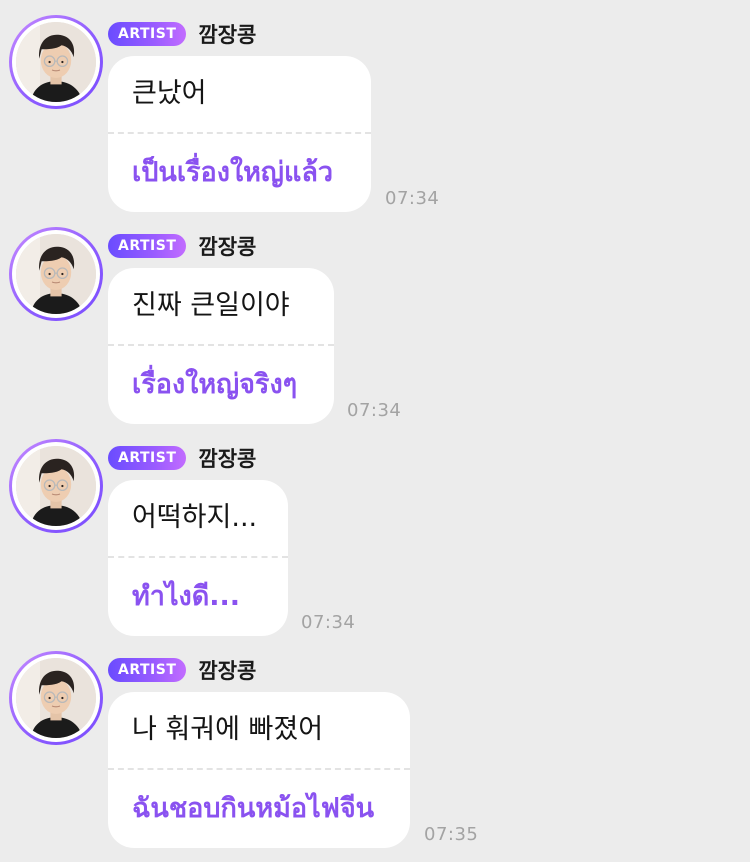  What do you see at coordinates (233, 172) in the screenshot?
I see `message-translation: เป็นเรื่องใหญ่แล้ว` at bounding box center [233, 172].